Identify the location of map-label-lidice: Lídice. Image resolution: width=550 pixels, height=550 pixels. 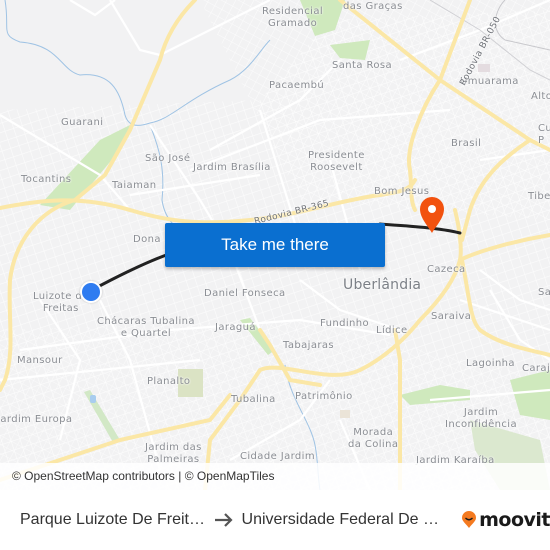
(392, 330).